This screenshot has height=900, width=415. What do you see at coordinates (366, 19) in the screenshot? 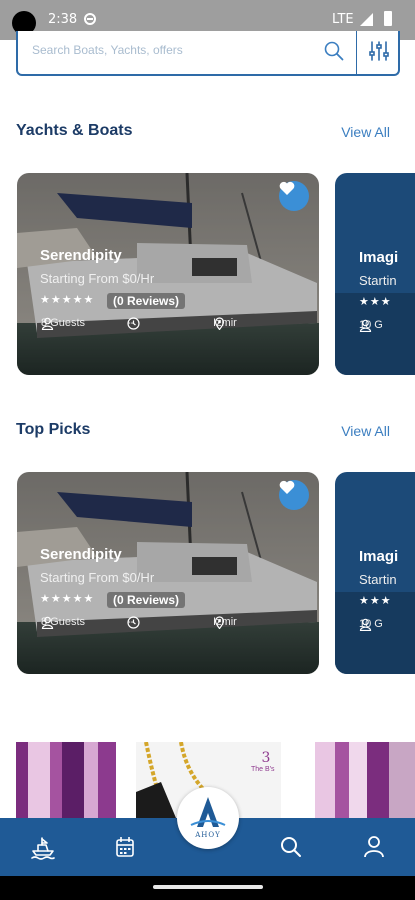
I see `signal-icon` at bounding box center [366, 19].